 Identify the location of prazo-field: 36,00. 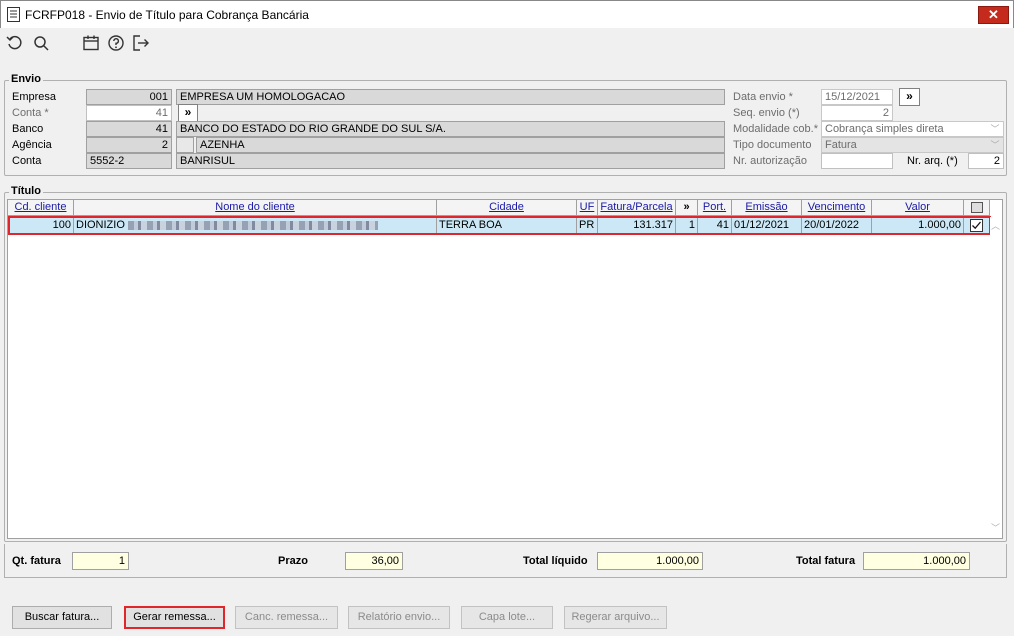
(374, 561).